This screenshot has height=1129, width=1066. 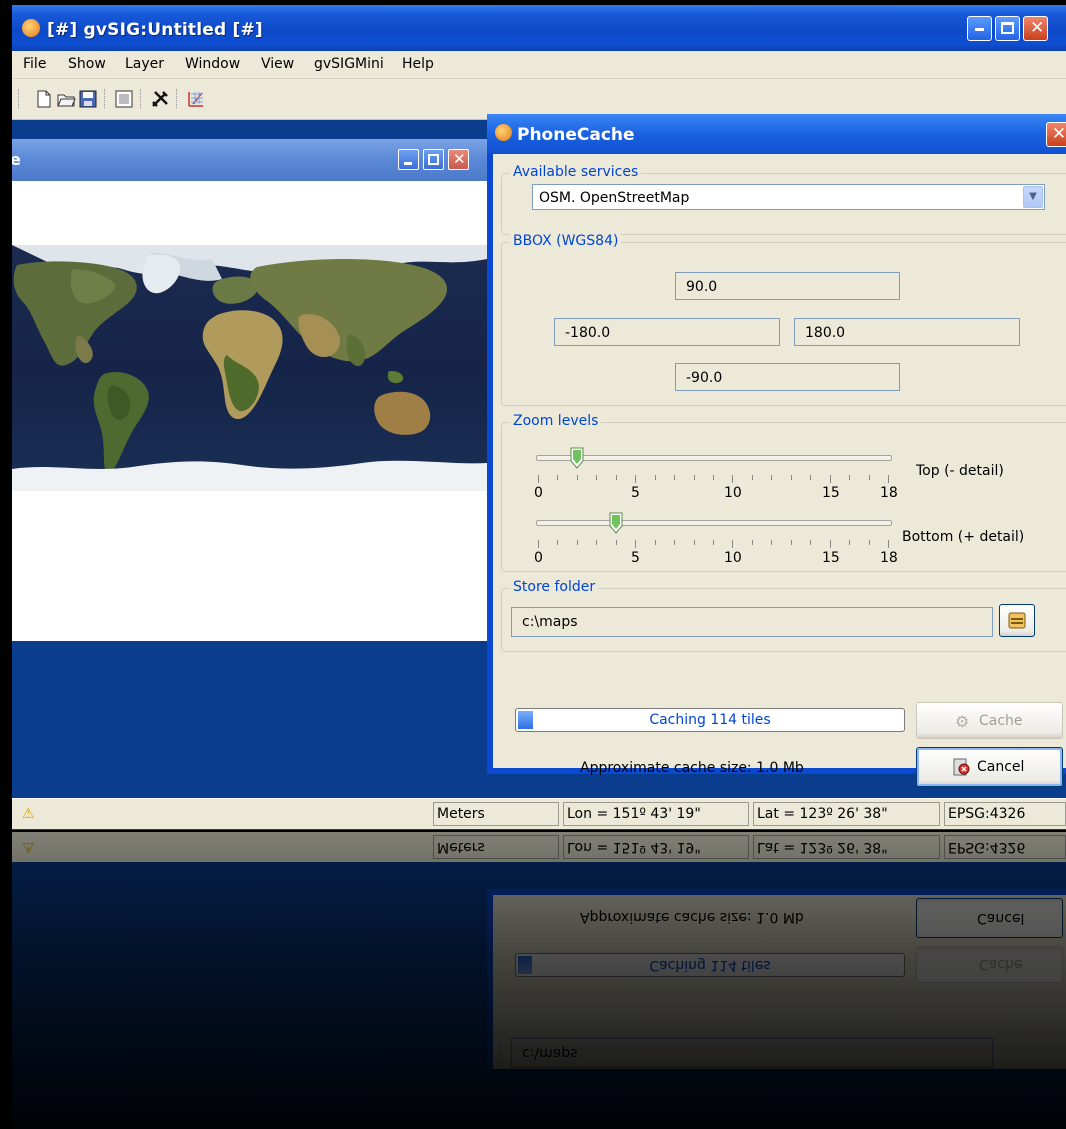 What do you see at coordinates (776, 134) in the screenshot?
I see `dialog-title-bar: PhoneCache ✕` at bounding box center [776, 134].